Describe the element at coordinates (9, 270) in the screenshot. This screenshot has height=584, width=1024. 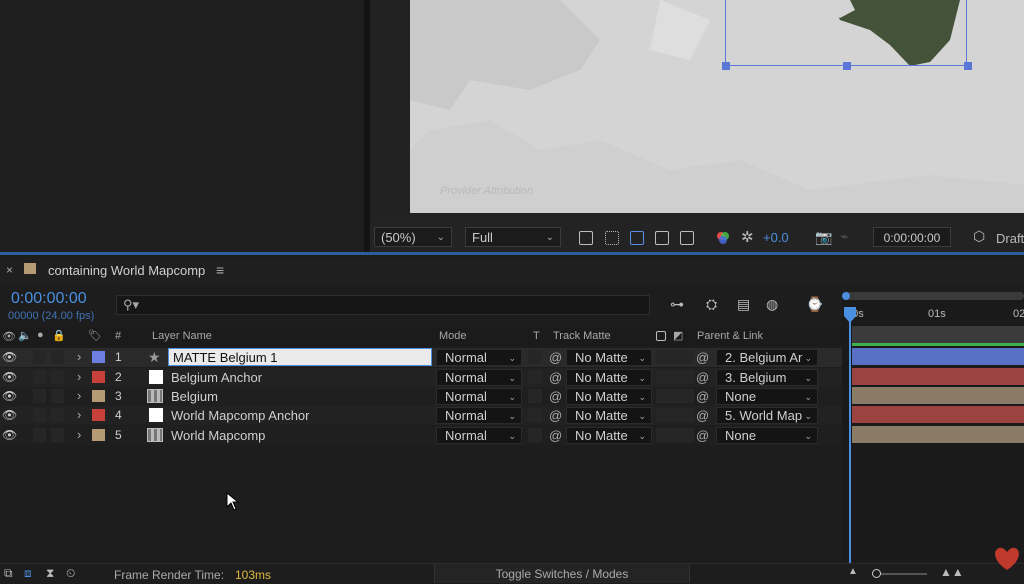
I see `close-tab-icon: ×` at that location.